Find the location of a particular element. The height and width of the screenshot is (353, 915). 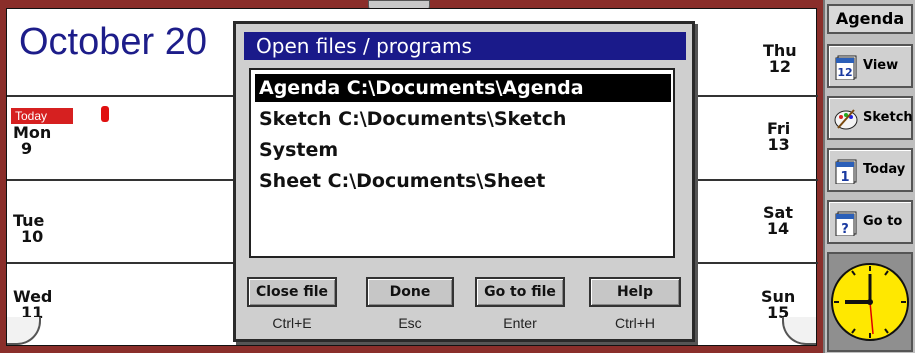

day-label-sat: Sat 14 is located at coordinates (778, 221).